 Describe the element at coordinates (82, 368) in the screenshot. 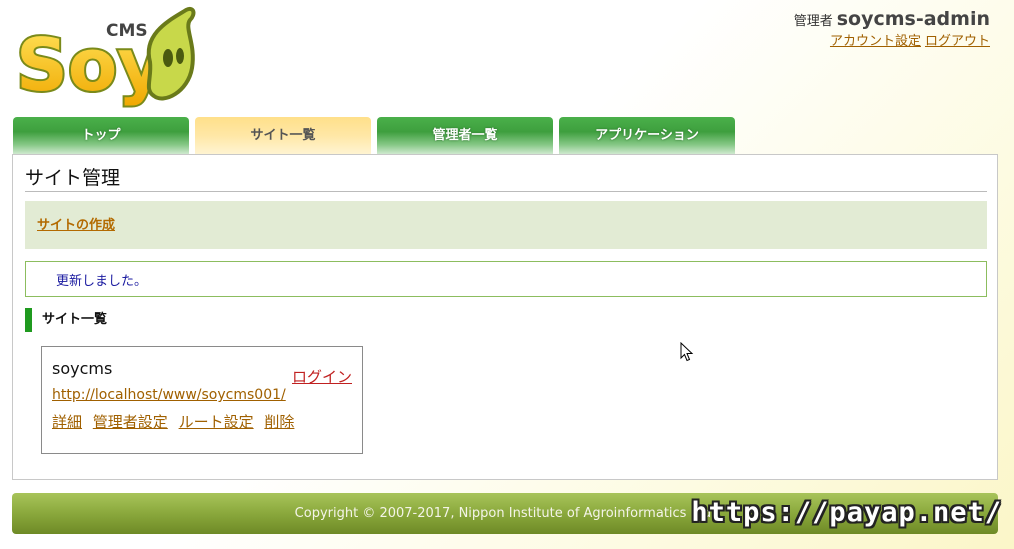

I see `site-name: soycms` at that location.